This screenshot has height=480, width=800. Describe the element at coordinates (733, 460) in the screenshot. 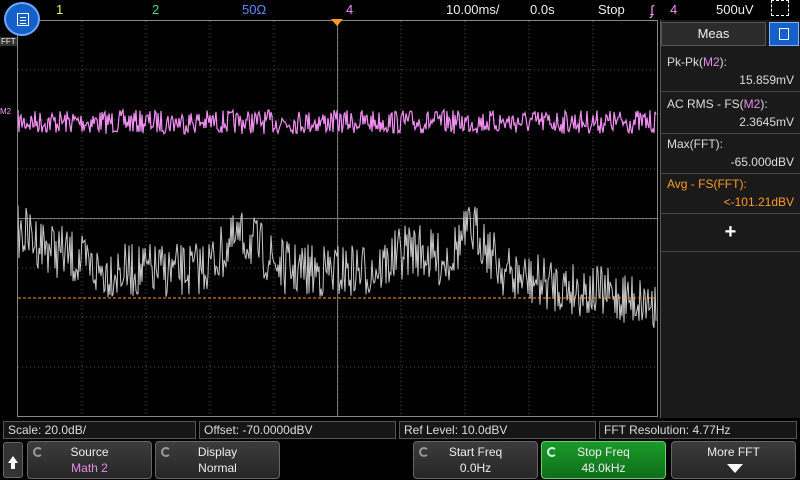

I see `more-fft-softkey: More FFT` at that location.